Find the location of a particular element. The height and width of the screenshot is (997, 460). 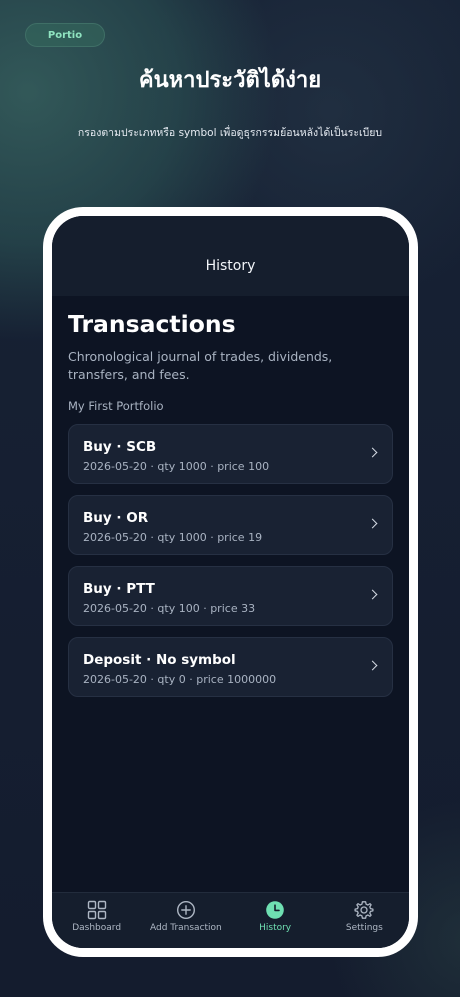

tab-label: History is located at coordinates (275, 928).